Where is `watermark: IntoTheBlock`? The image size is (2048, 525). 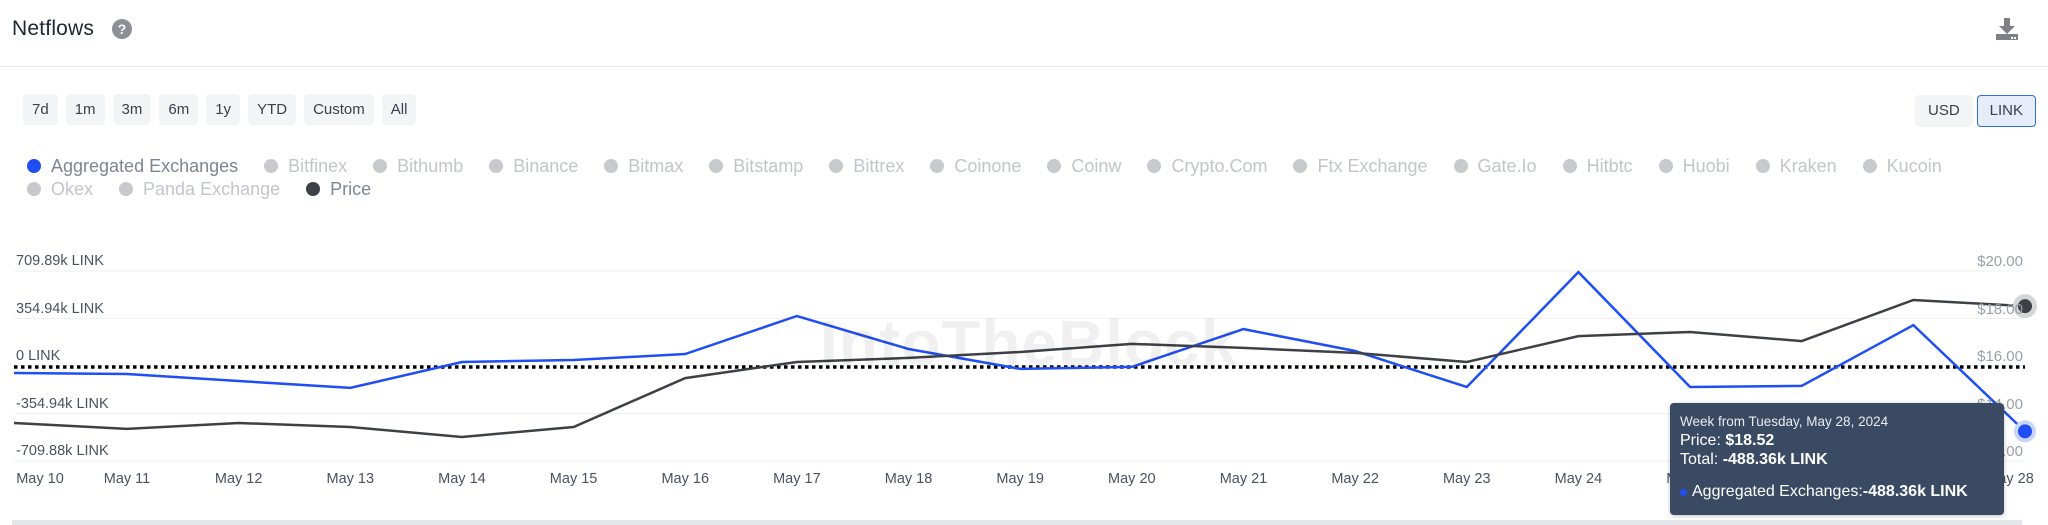
watermark: IntoTheBlock is located at coordinates (1029, 343).